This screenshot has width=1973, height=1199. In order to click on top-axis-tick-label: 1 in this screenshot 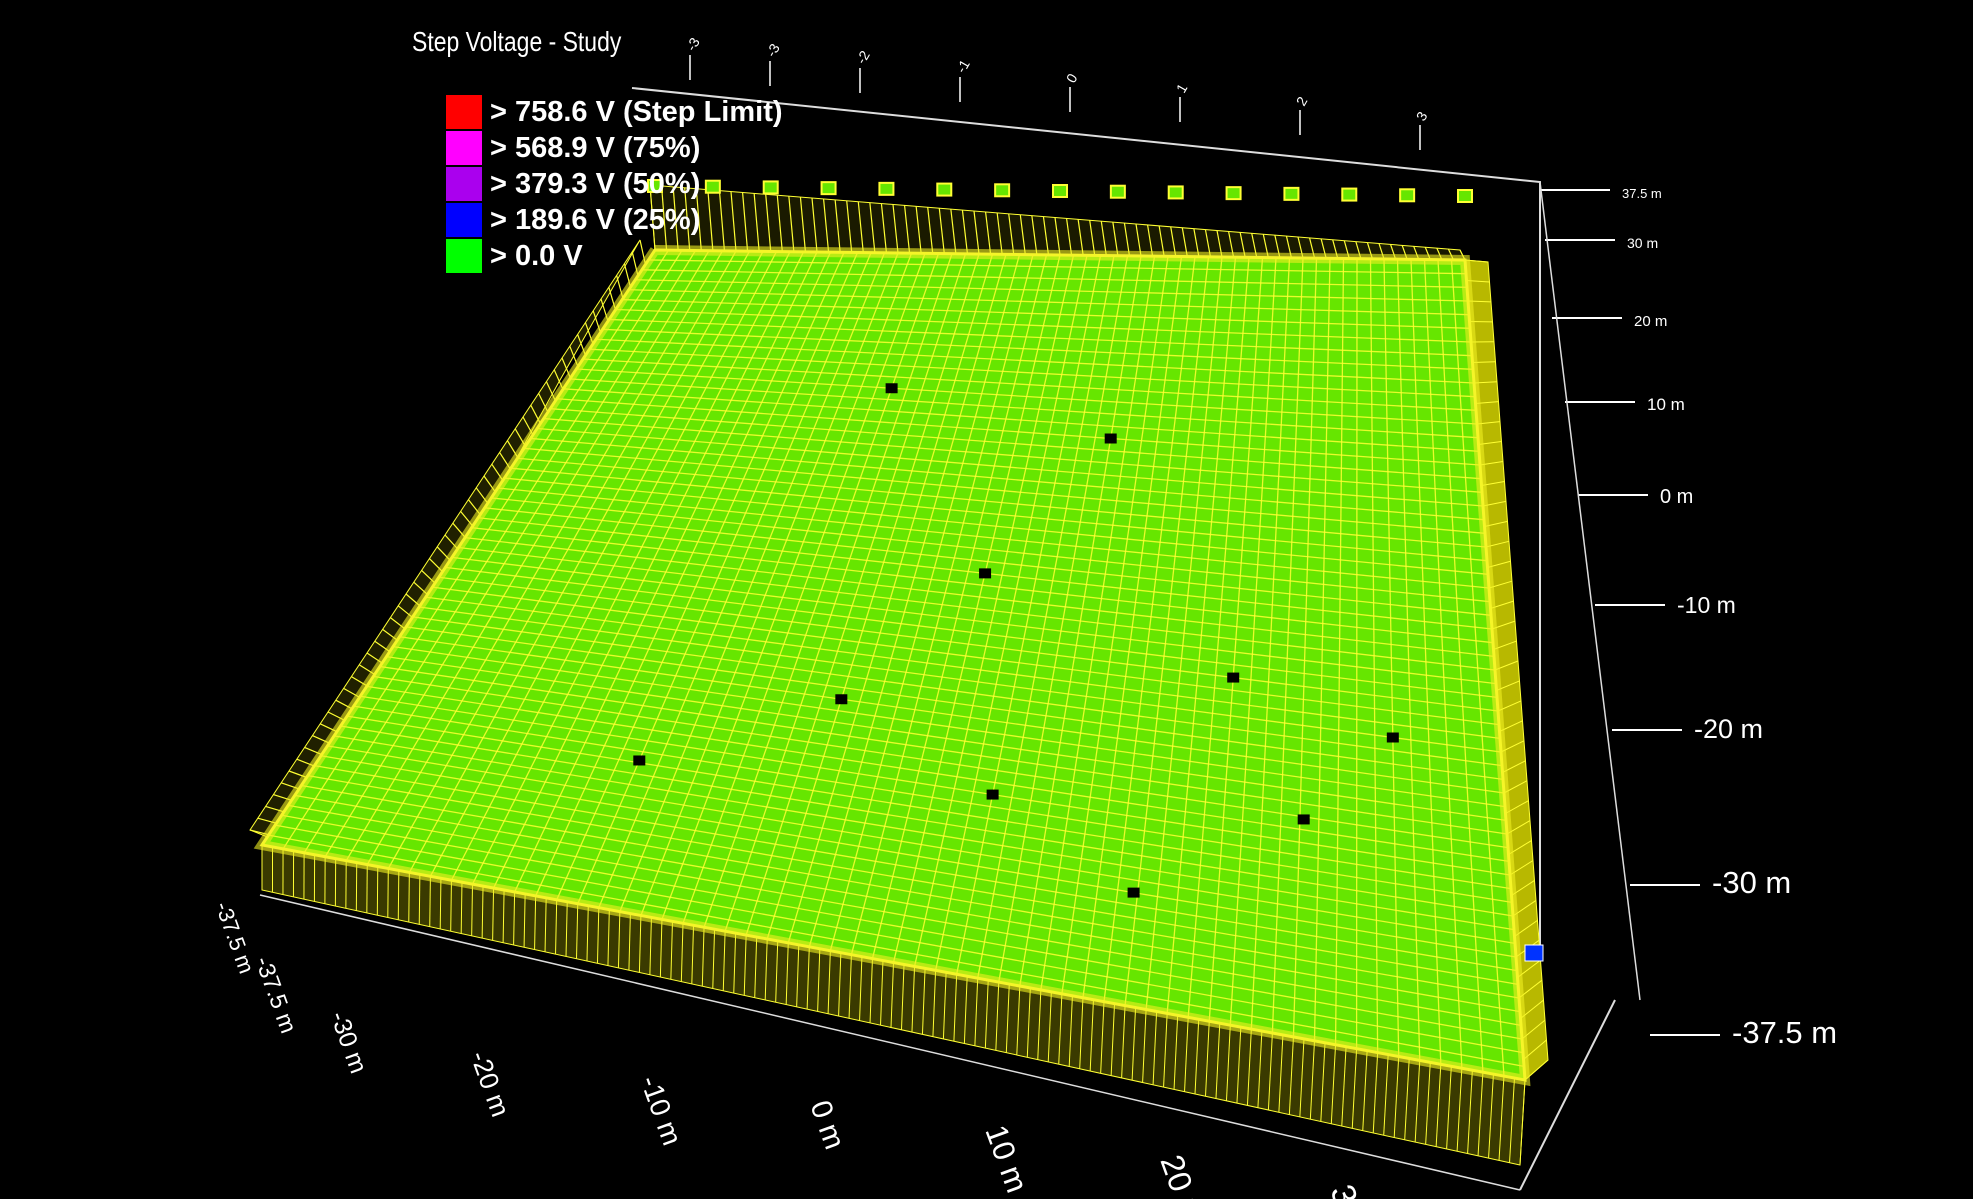, I will do `click(1182, 88)`.